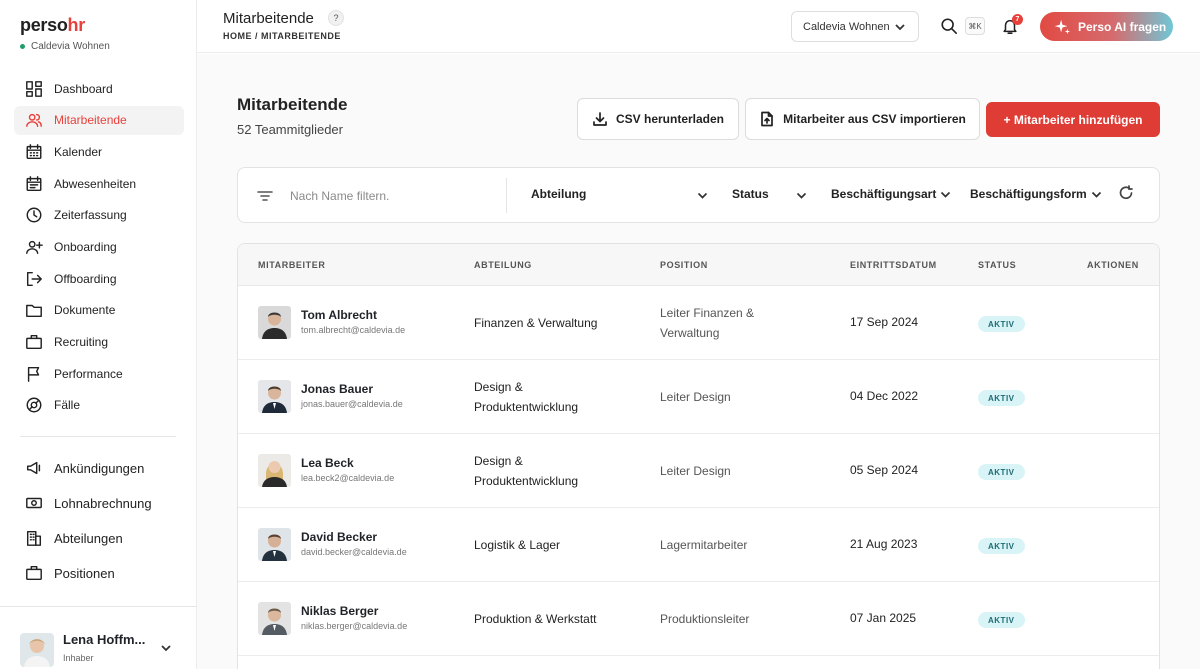 The width and height of the screenshot is (1200, 669). What do you see at coordinates (705, 619) in the screenshot?
I see `position-line: Produktionsleiter` at bounding box center [705, 619].